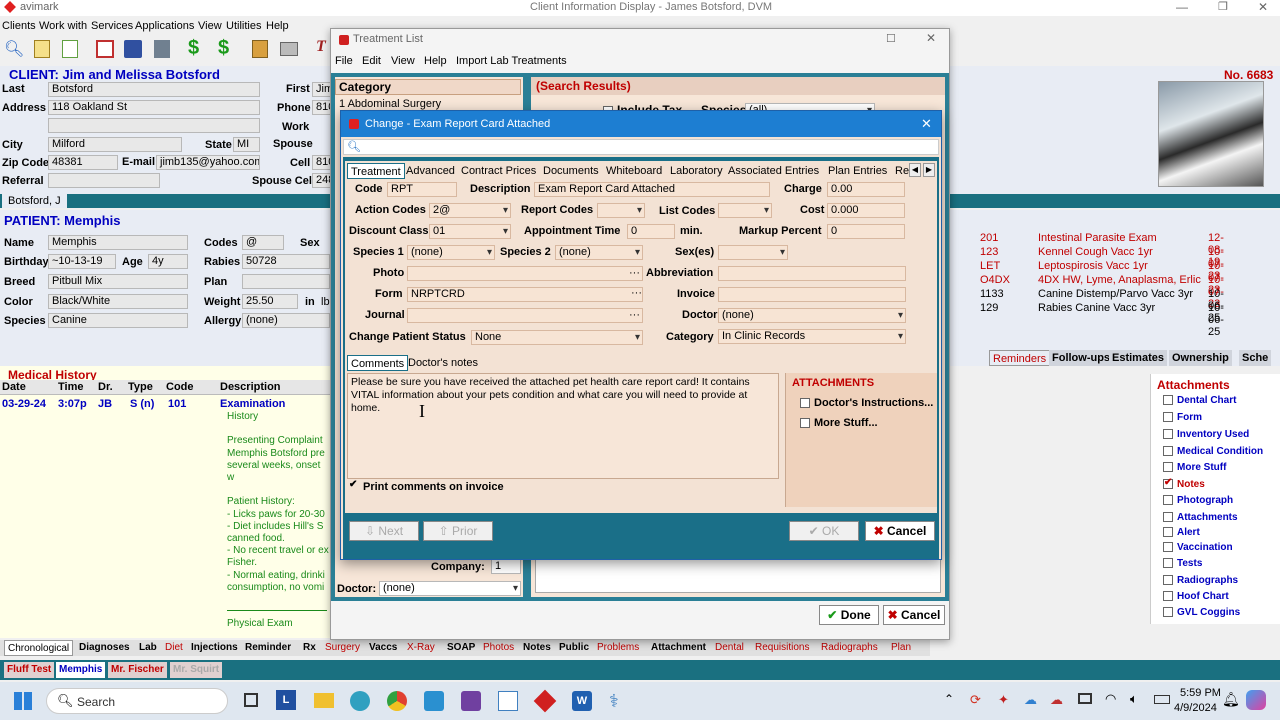  Describe the element at coordinates (140, 387) in the screenshot. I see `col-type: Type` at that location.